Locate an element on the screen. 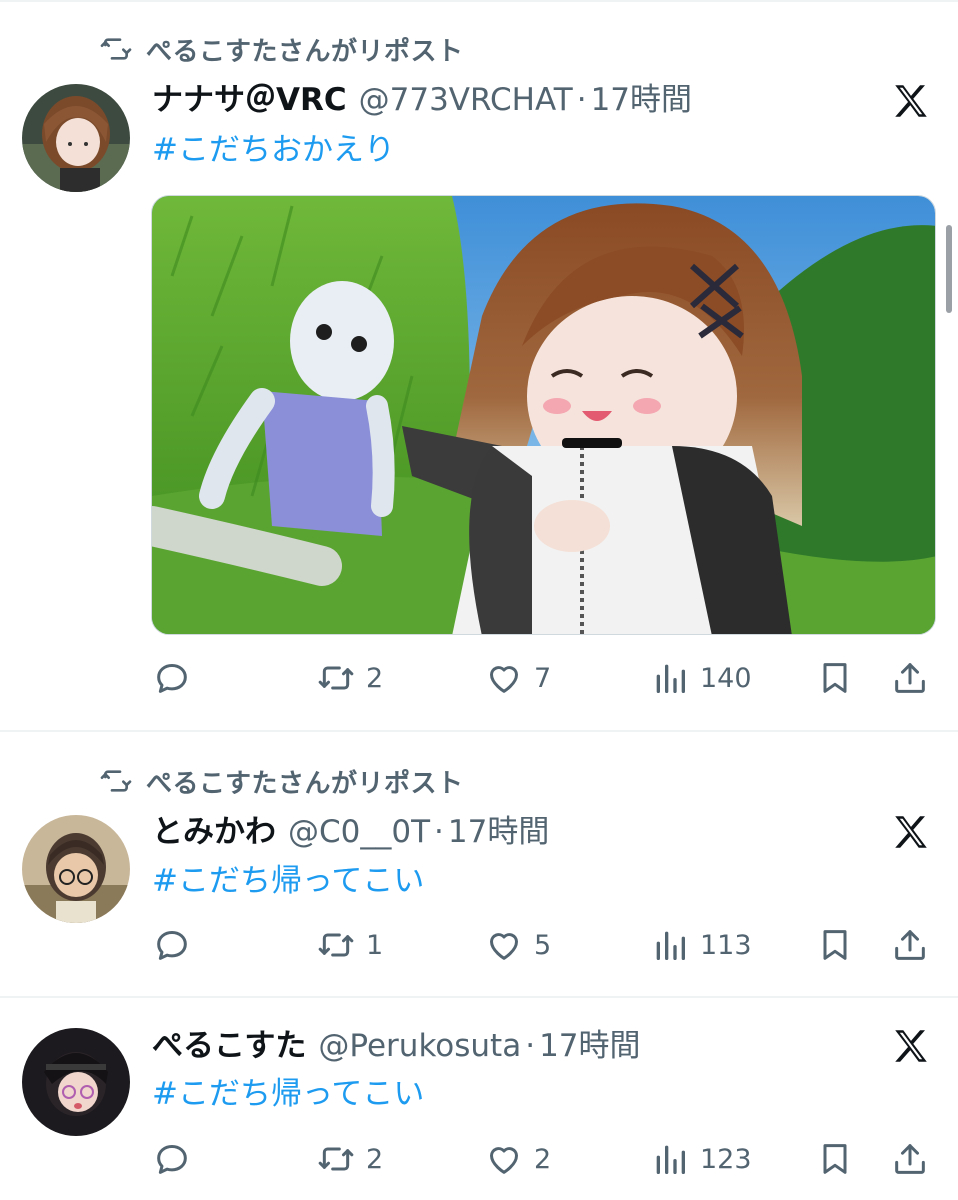 The height and width of the screenshot is (1200, 958). tweet-actions: 2 2 123 is located at coordinates (479, 1159).